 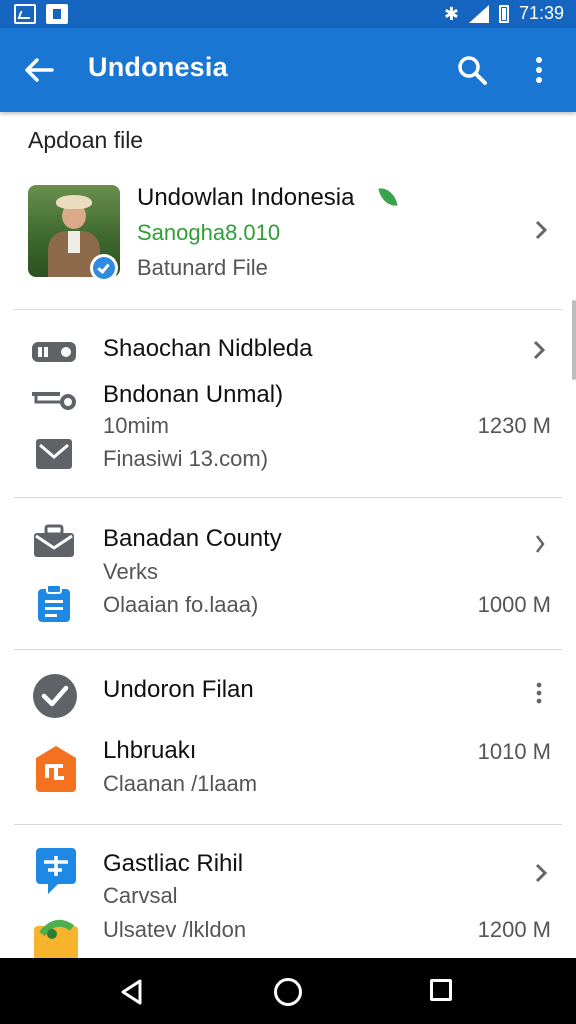 I want to click on section-header: Apdoan file, so click(x=86, y=140).